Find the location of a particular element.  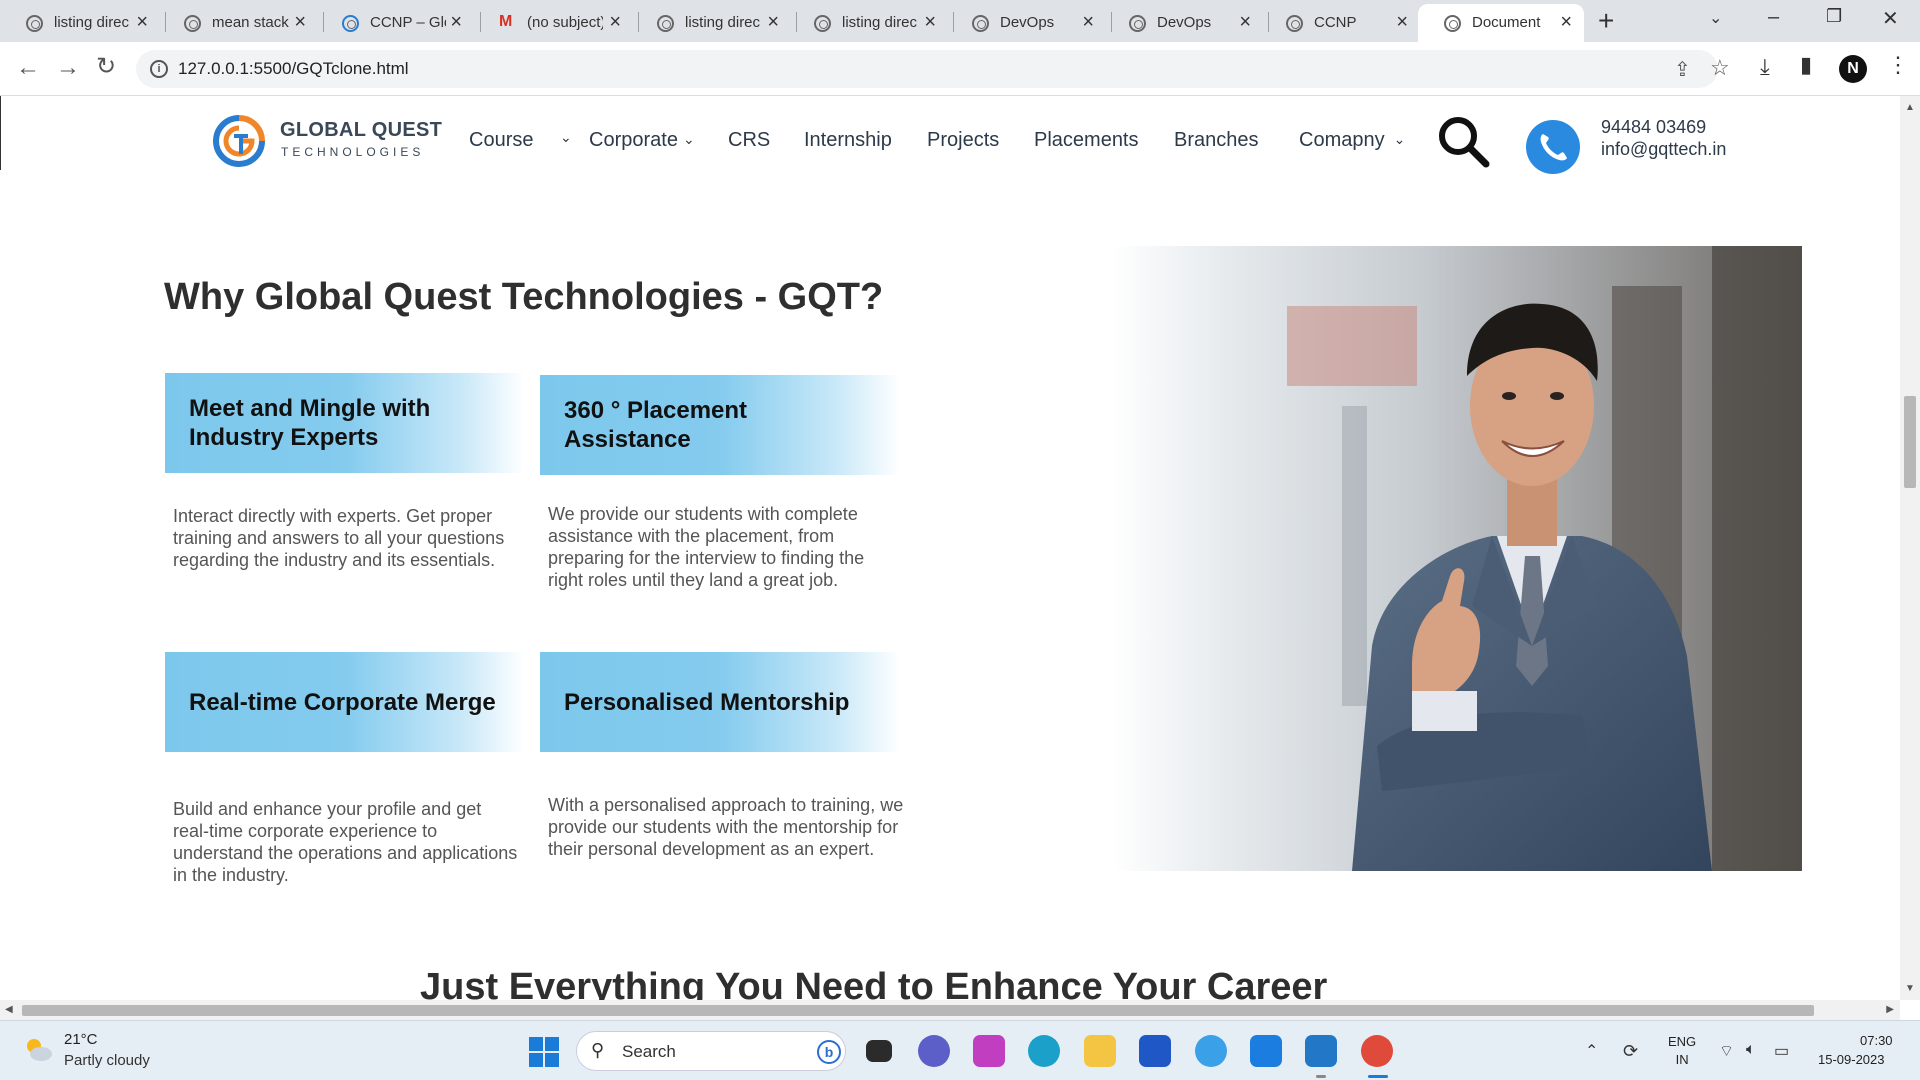

tab-search-chevron-icon: ⌄ is located at coordinates (1715, 18).